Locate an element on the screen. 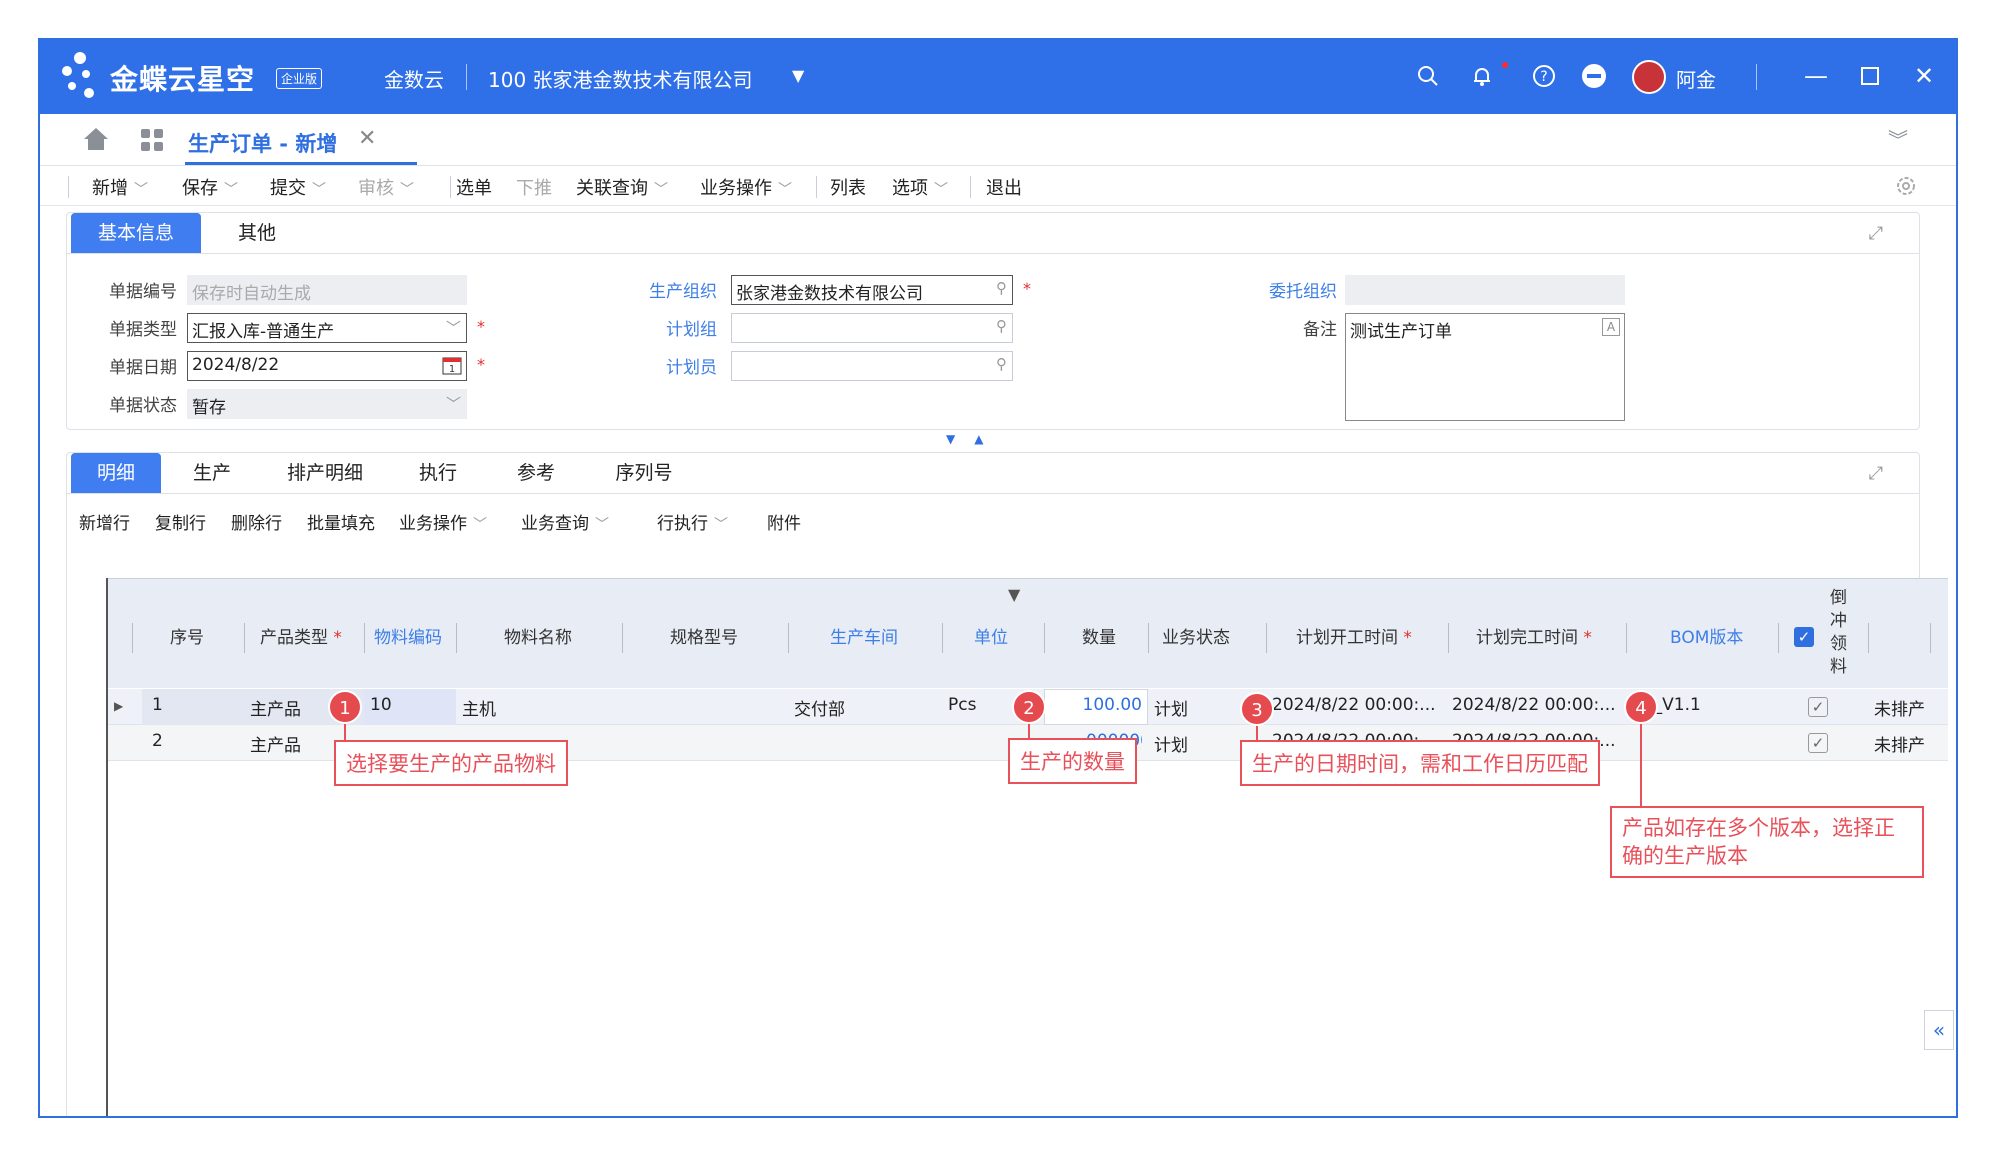 The width and height of the screenshot is (1995, 1155). action-add-row: 新增行 is located at coordinates (104, 521).